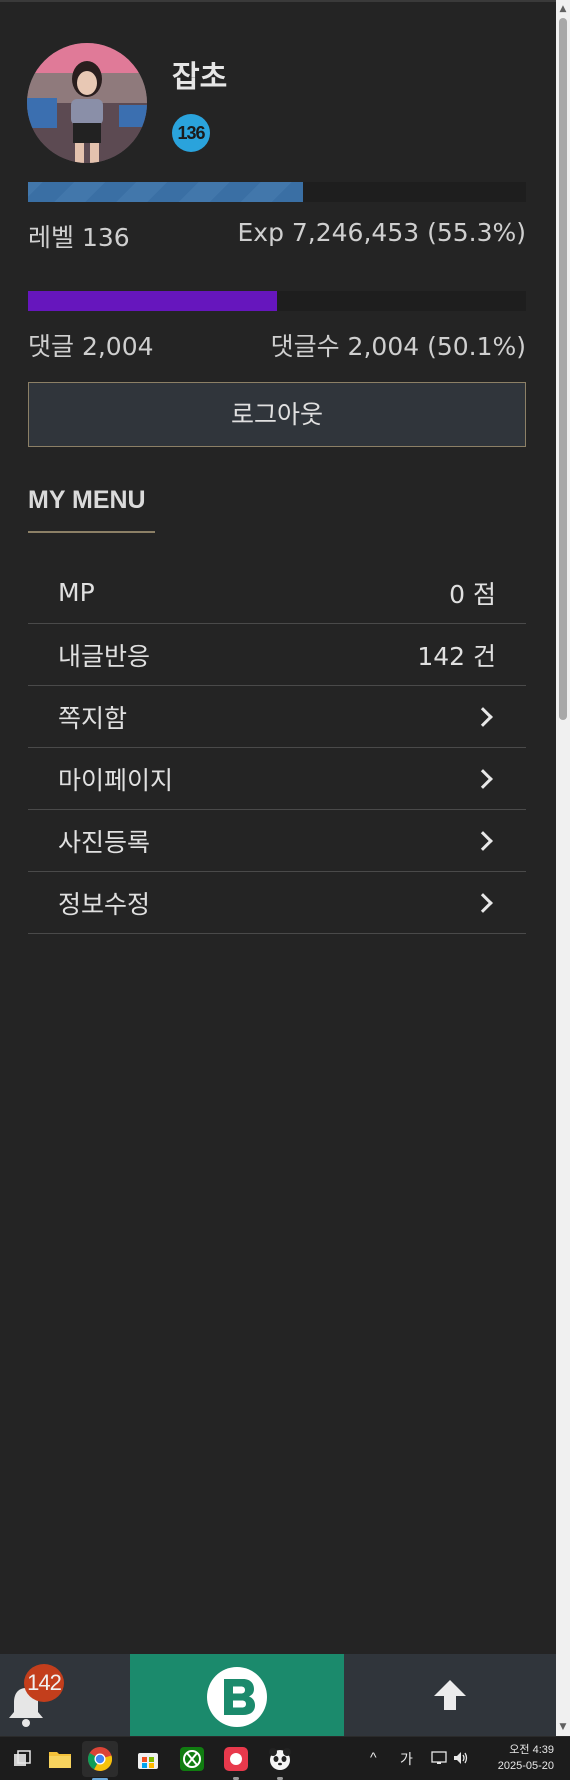  I want to click on menu-item-label: MP, so click(76, 592).